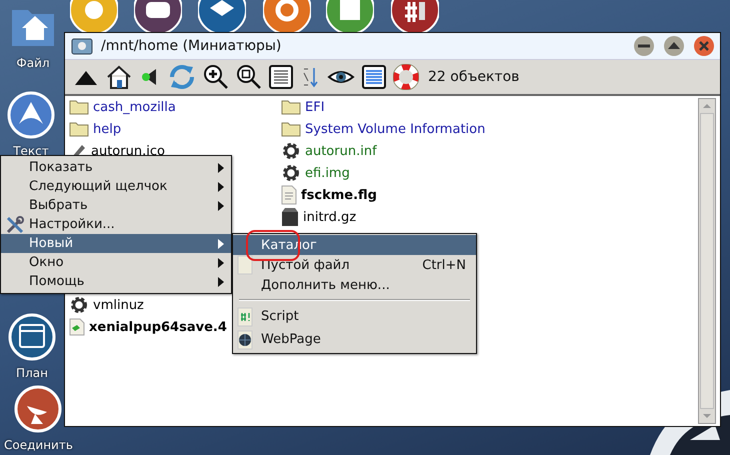  I want to click on file-name: xenialpup64save.4, so click(158, 327).